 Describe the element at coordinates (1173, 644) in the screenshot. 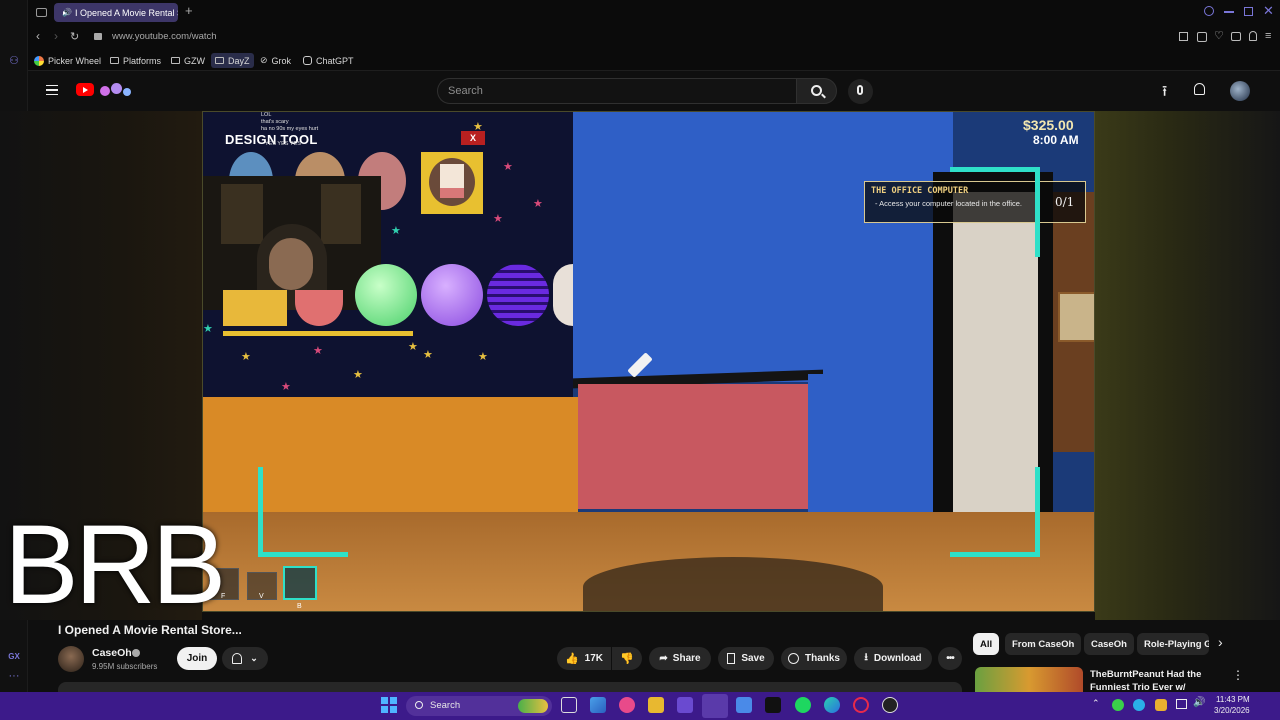

I see `chip-role-playing: Role-Playing G` at that location.